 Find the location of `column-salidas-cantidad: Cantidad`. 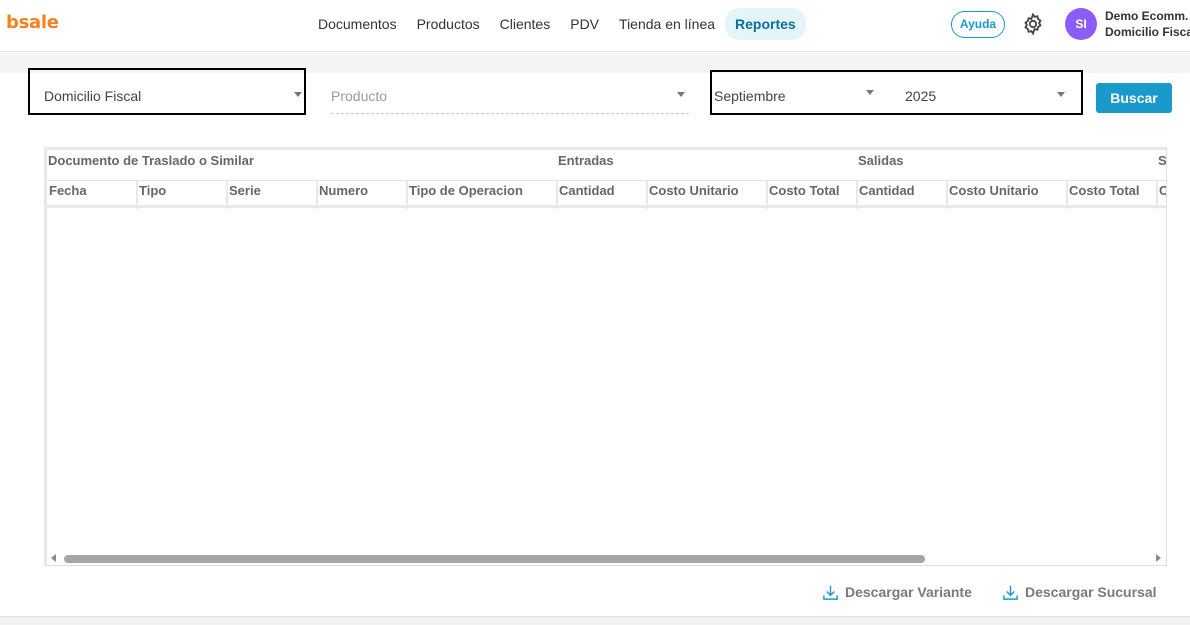

column-salidas-cantidad: Cantidad is located at coordinates (903, 195).